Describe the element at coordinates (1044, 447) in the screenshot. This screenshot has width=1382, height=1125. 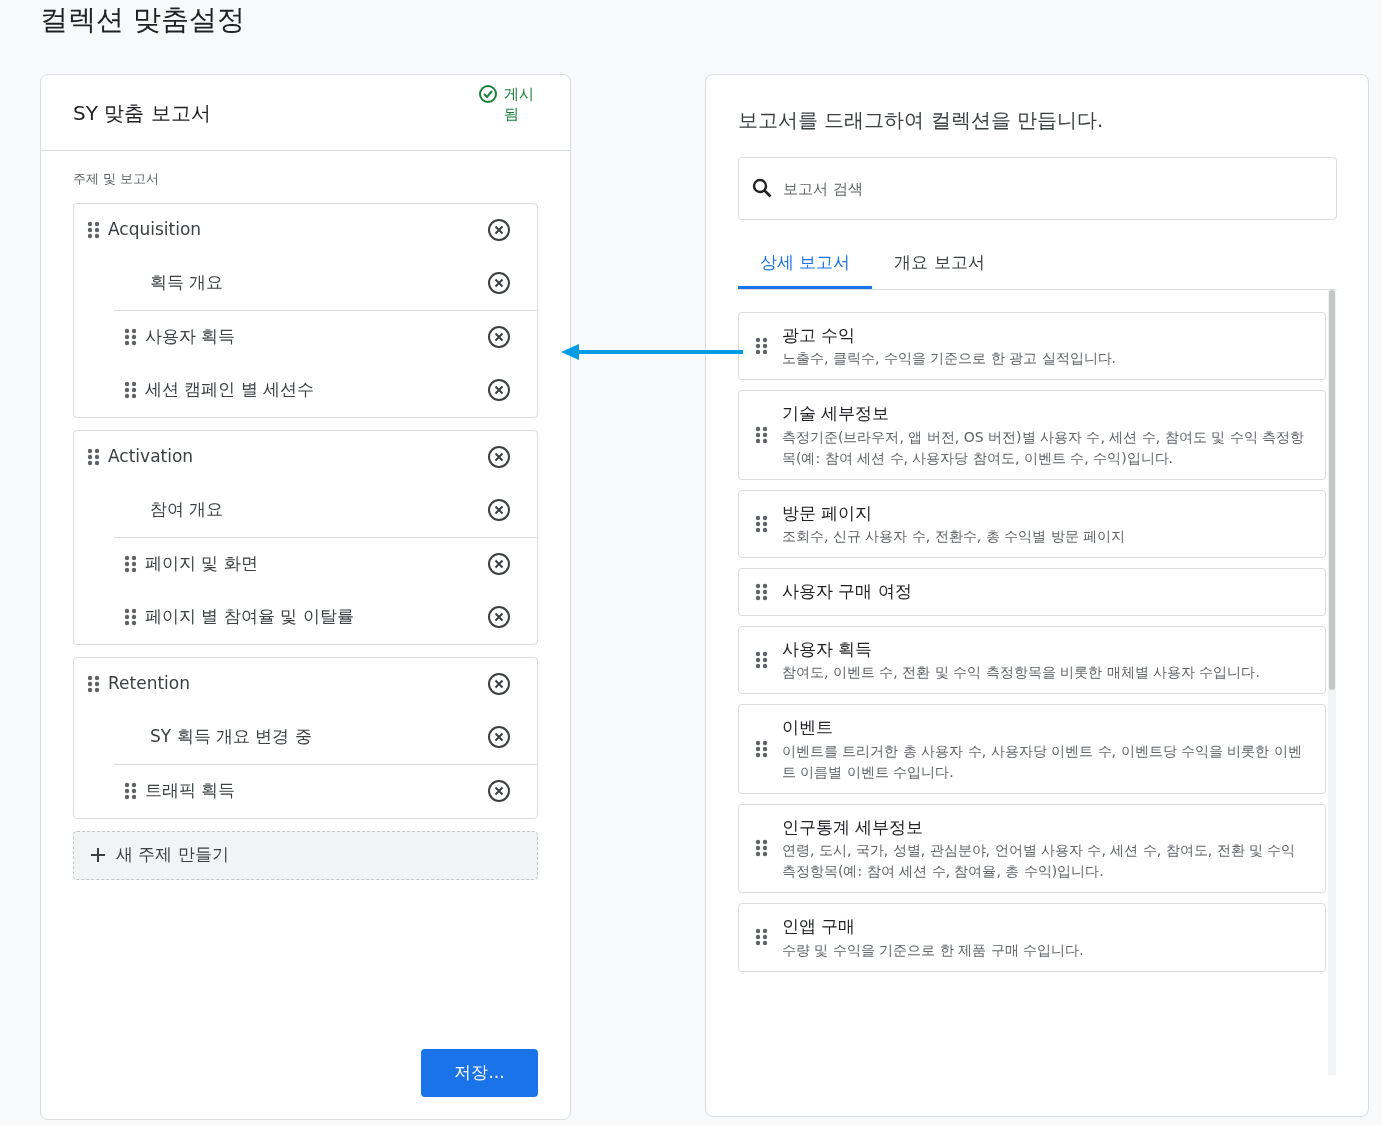
I see `report-description: 측정기준(브라우저, 앱 버전, OS 버전)별 사용자 수, 세션 수, 참여도 및 수익 측정항목(예: 참여 세션 수, 사용자당 참여도, 이벤트 수, 수익)입니다.` at that location.